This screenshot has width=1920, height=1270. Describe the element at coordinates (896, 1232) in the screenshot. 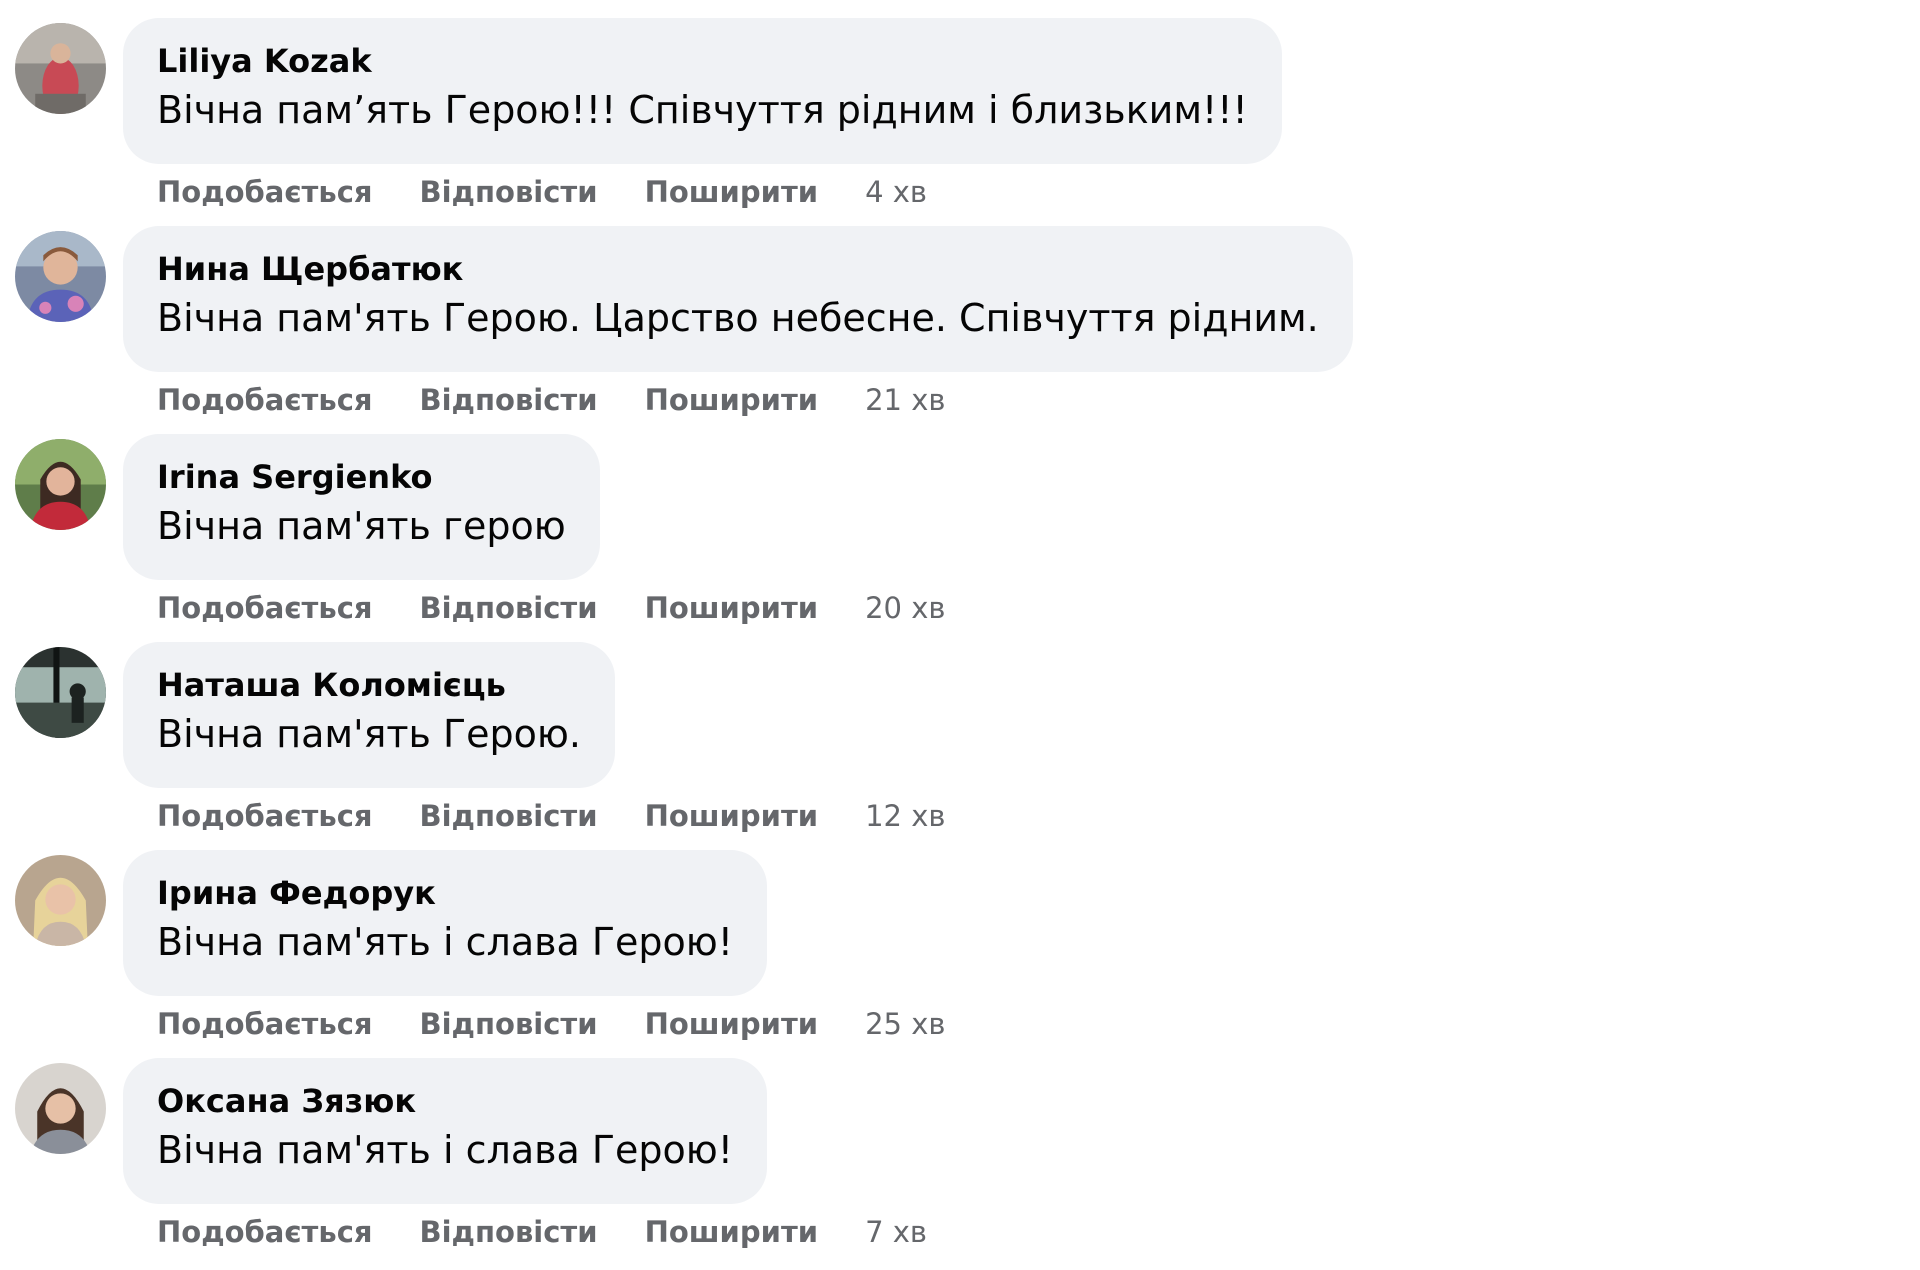

I see `comment-timestamp: 7 хв` at that location.